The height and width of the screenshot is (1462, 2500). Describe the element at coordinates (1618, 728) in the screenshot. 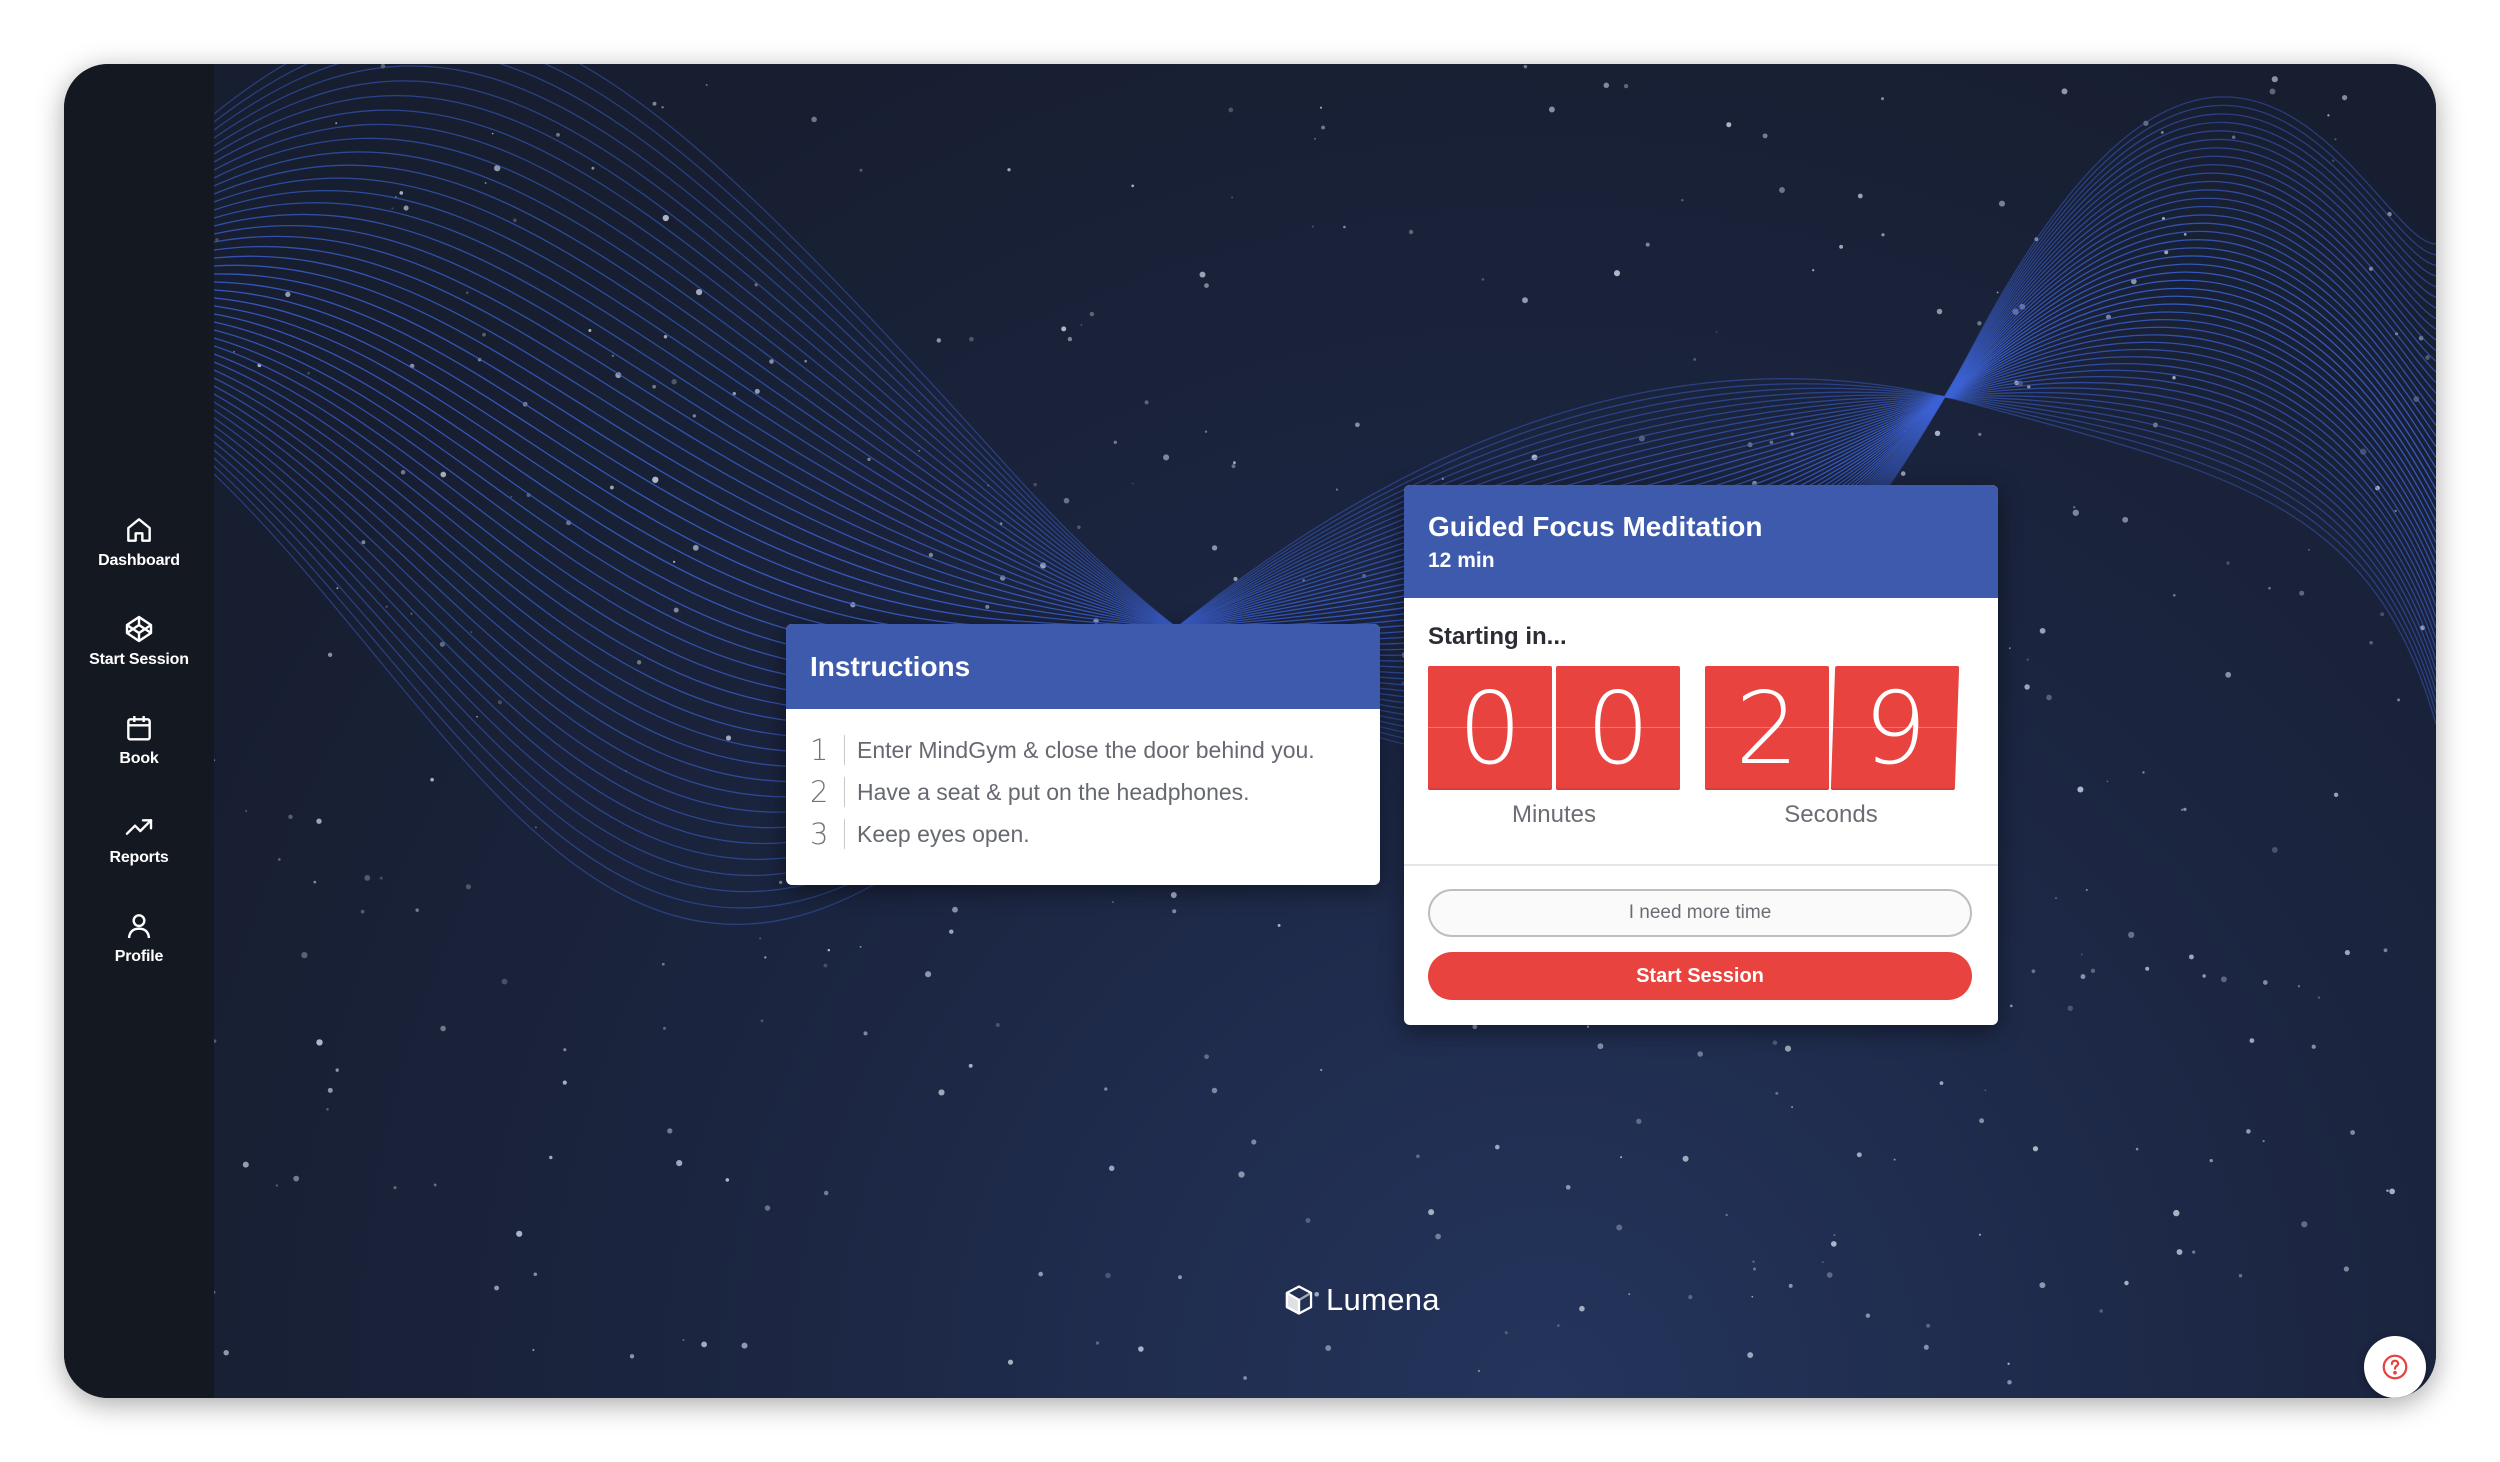

I see `minutes-digit-ones: 0` at that location.